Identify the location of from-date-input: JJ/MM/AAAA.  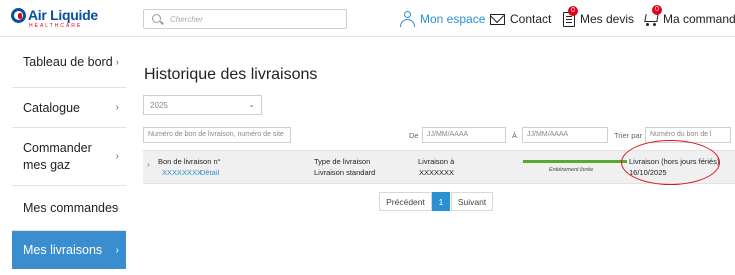
(464, 135).